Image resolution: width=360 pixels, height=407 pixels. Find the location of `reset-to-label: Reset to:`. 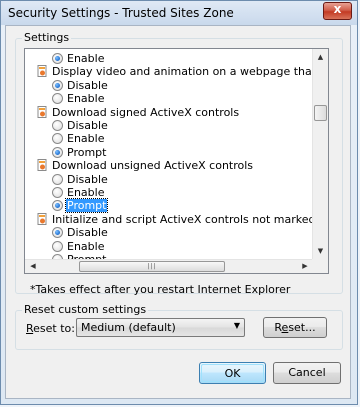

reset-to-label: Reset to: is located at coordinates (50, 328).